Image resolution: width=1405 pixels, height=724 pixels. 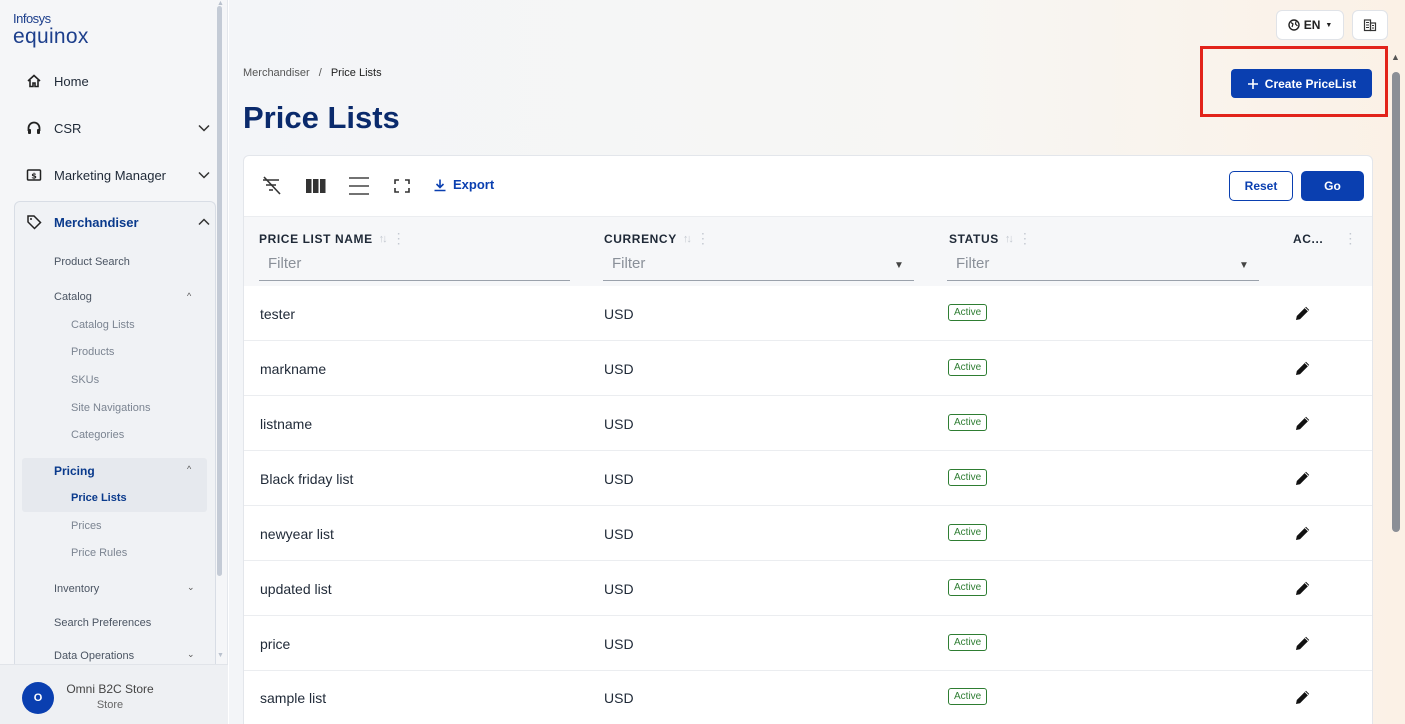 I want to click on sidebar-item-search-preferences: Search Preferences, so click(x=102, y=623).